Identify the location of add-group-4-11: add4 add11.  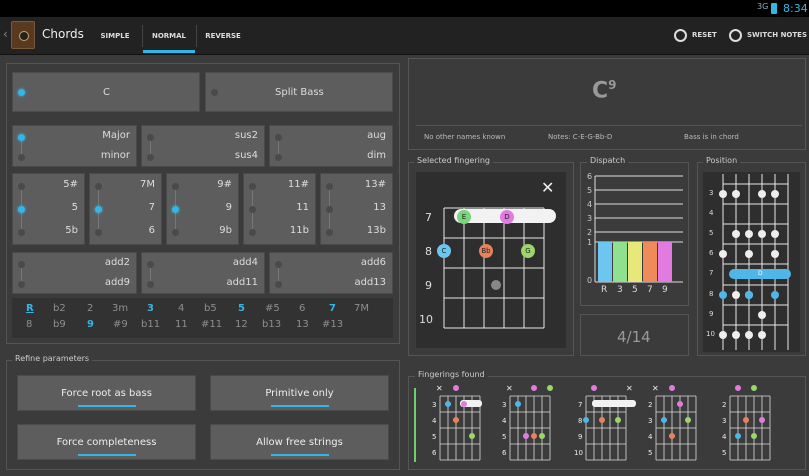
(203, 273).